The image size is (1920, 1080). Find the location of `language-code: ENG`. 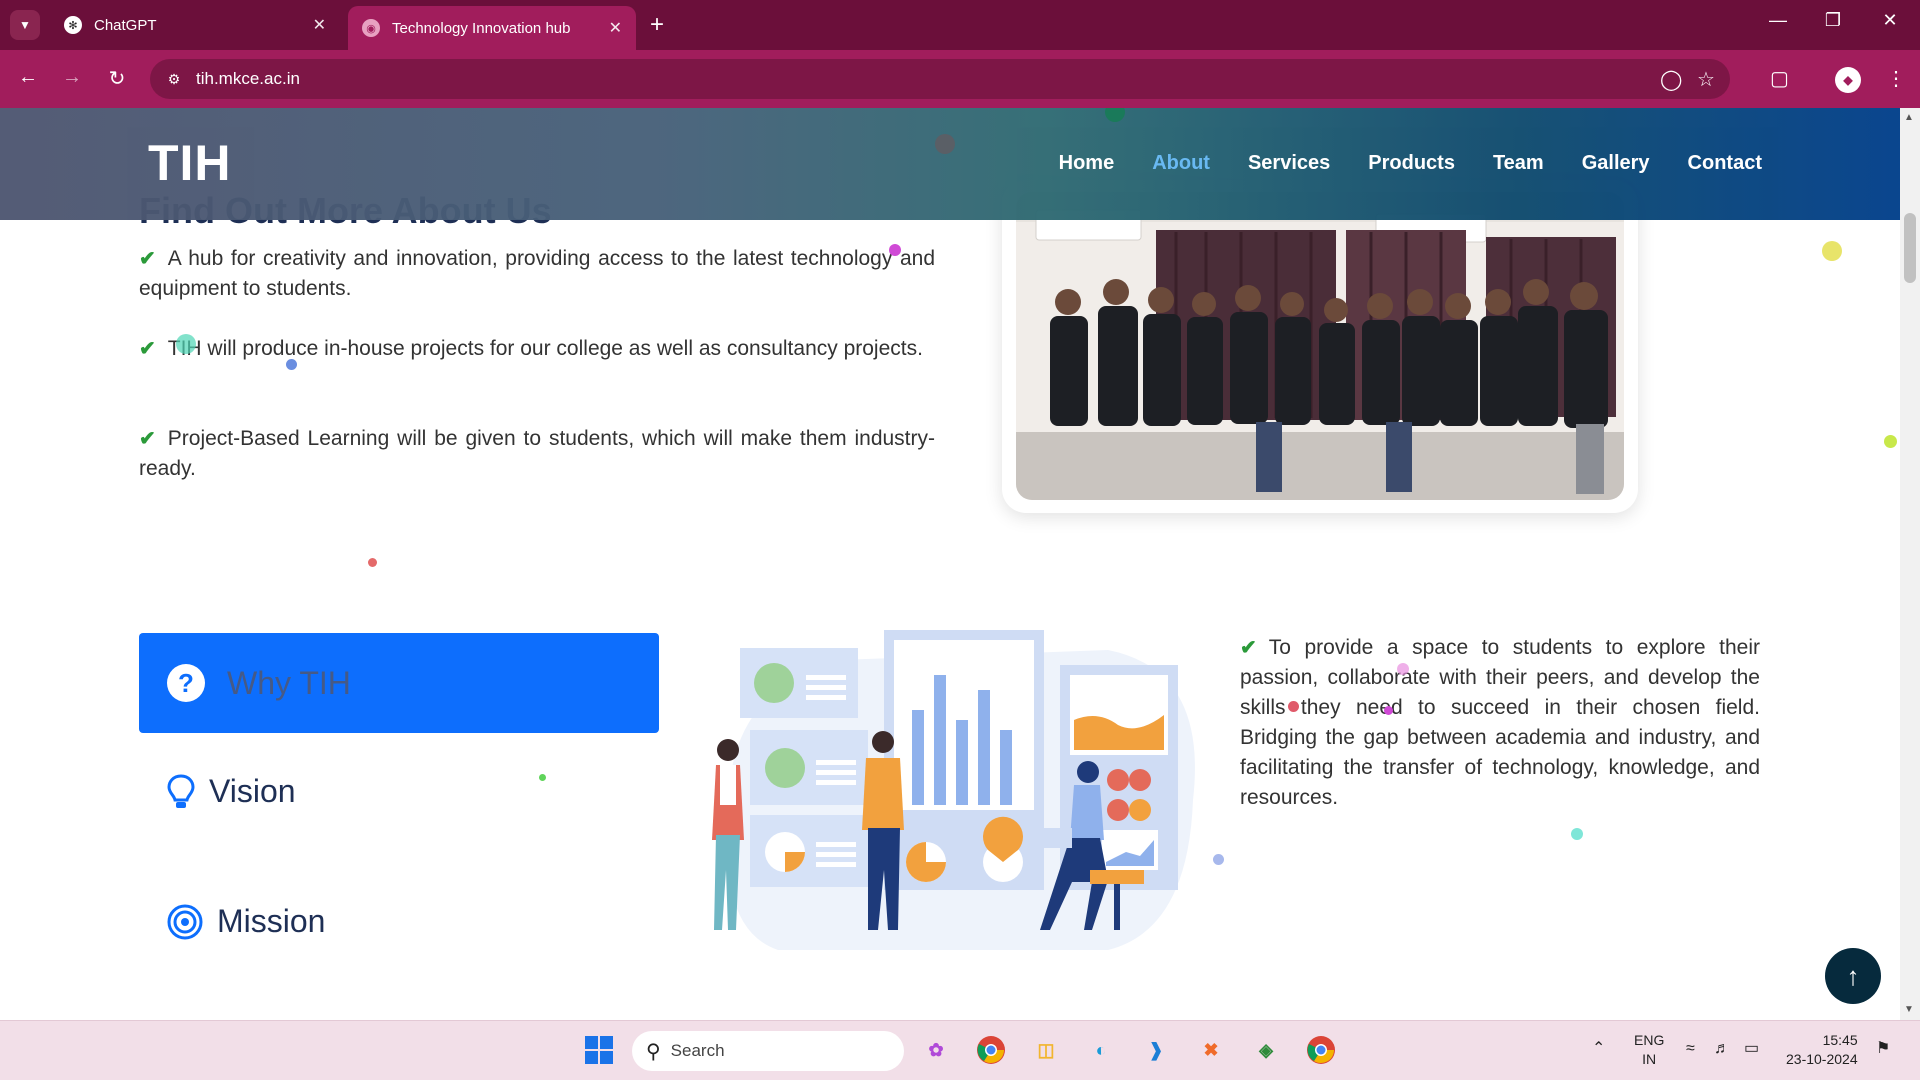

language-code: ENG is located at coordinates (1649, 1040).